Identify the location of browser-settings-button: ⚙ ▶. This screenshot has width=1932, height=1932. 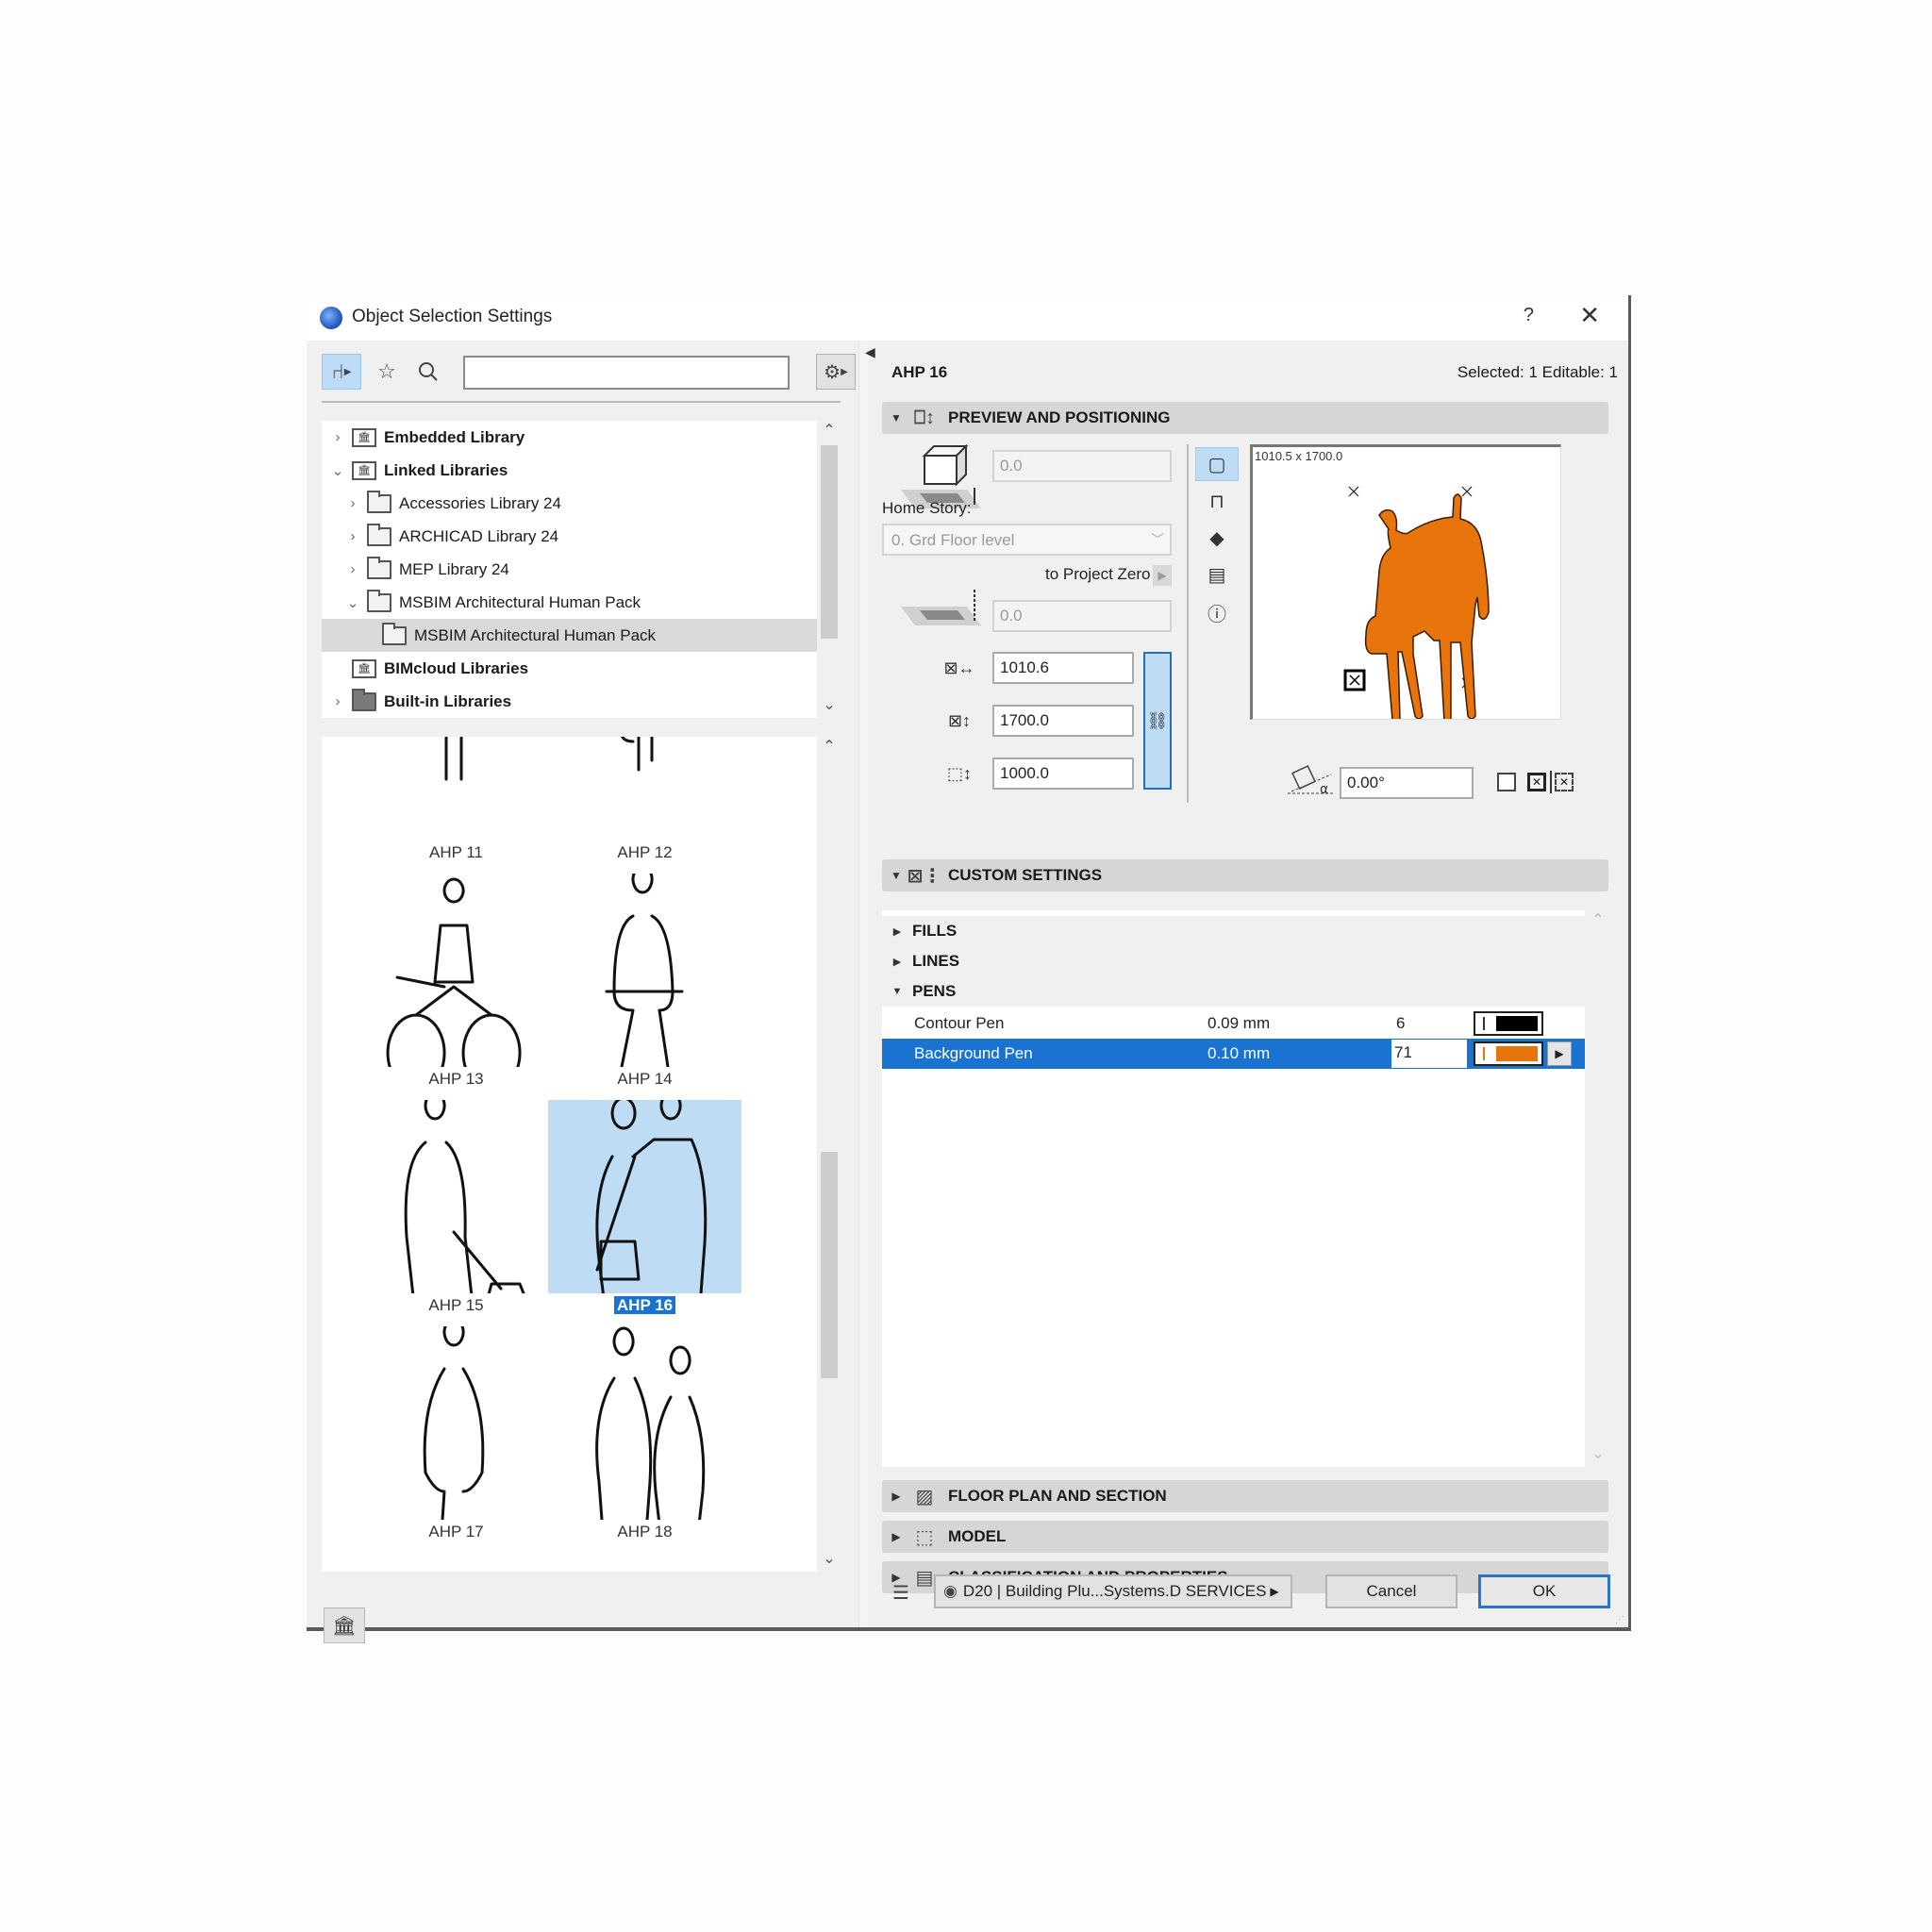
(836, 372).